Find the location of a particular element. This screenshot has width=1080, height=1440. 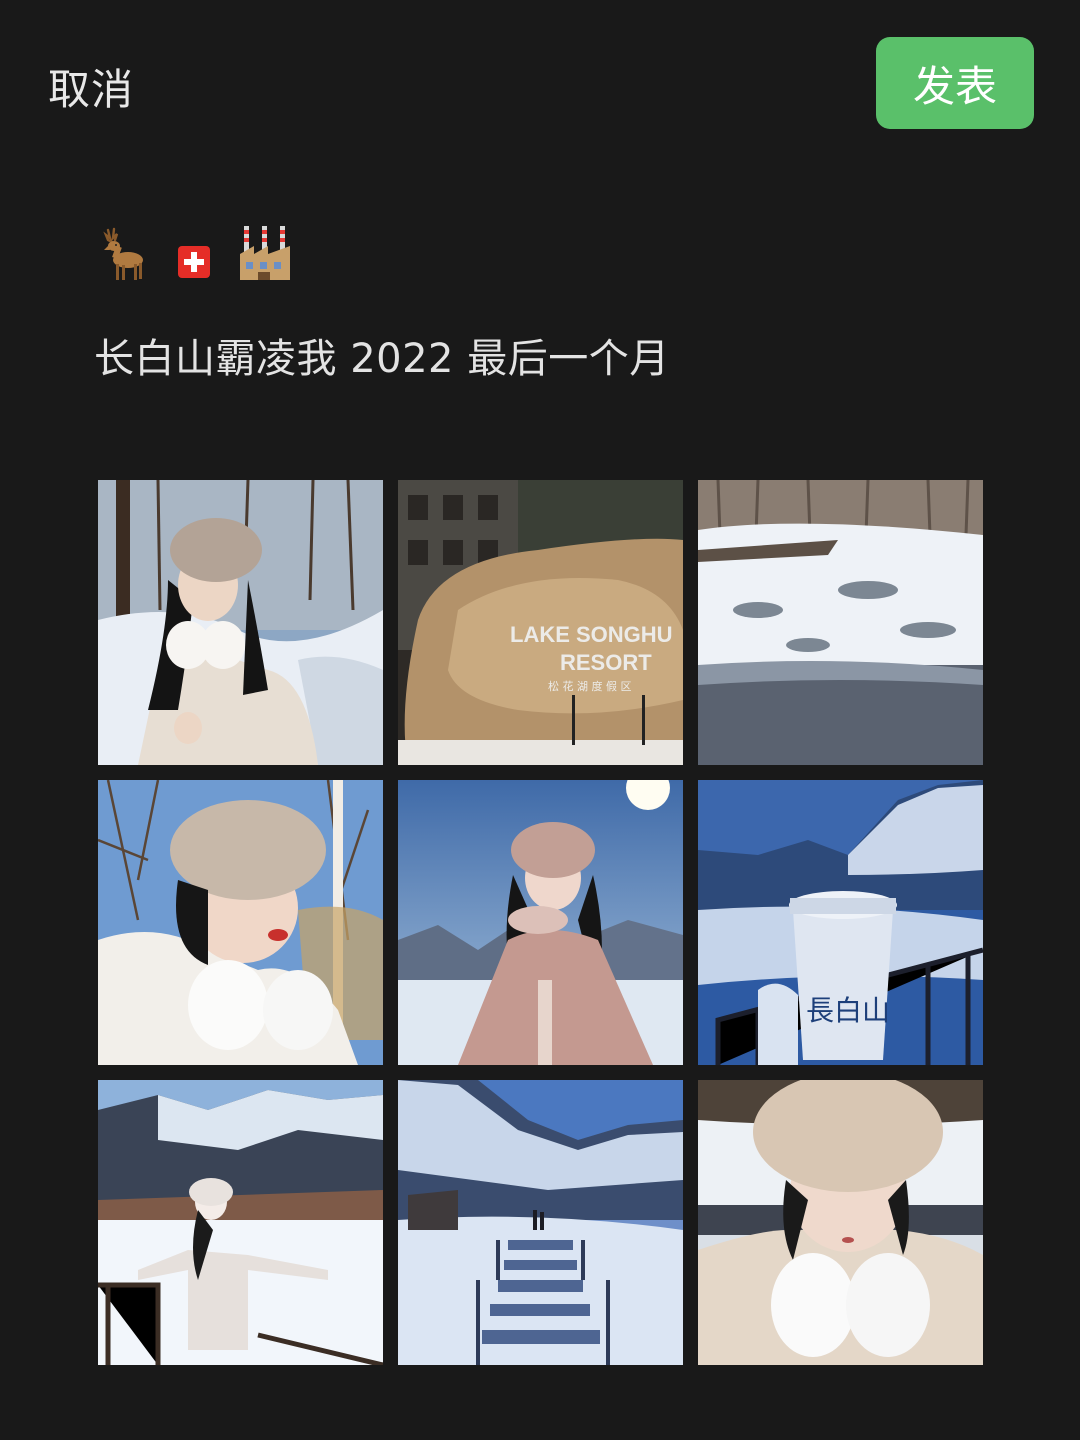

deer-emoji is located at coordinates (123, 253).